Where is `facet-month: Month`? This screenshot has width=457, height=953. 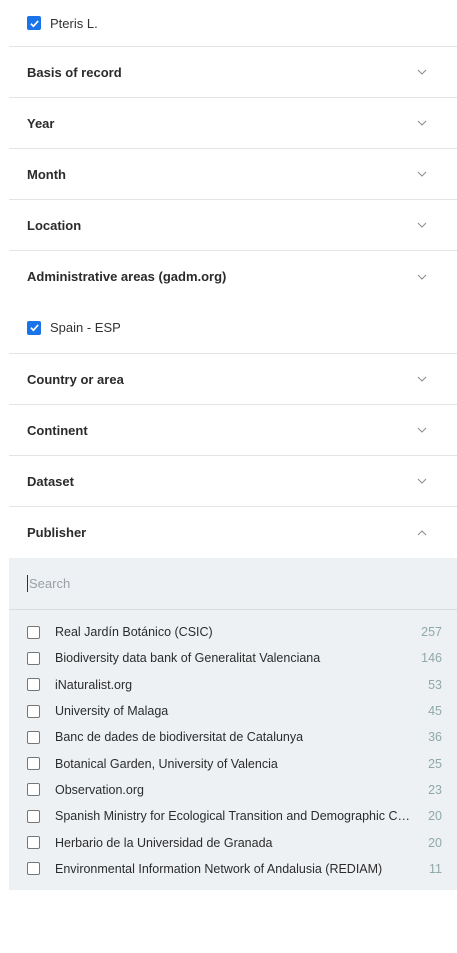 facet-month: Month is located at coordinates (233, 174).